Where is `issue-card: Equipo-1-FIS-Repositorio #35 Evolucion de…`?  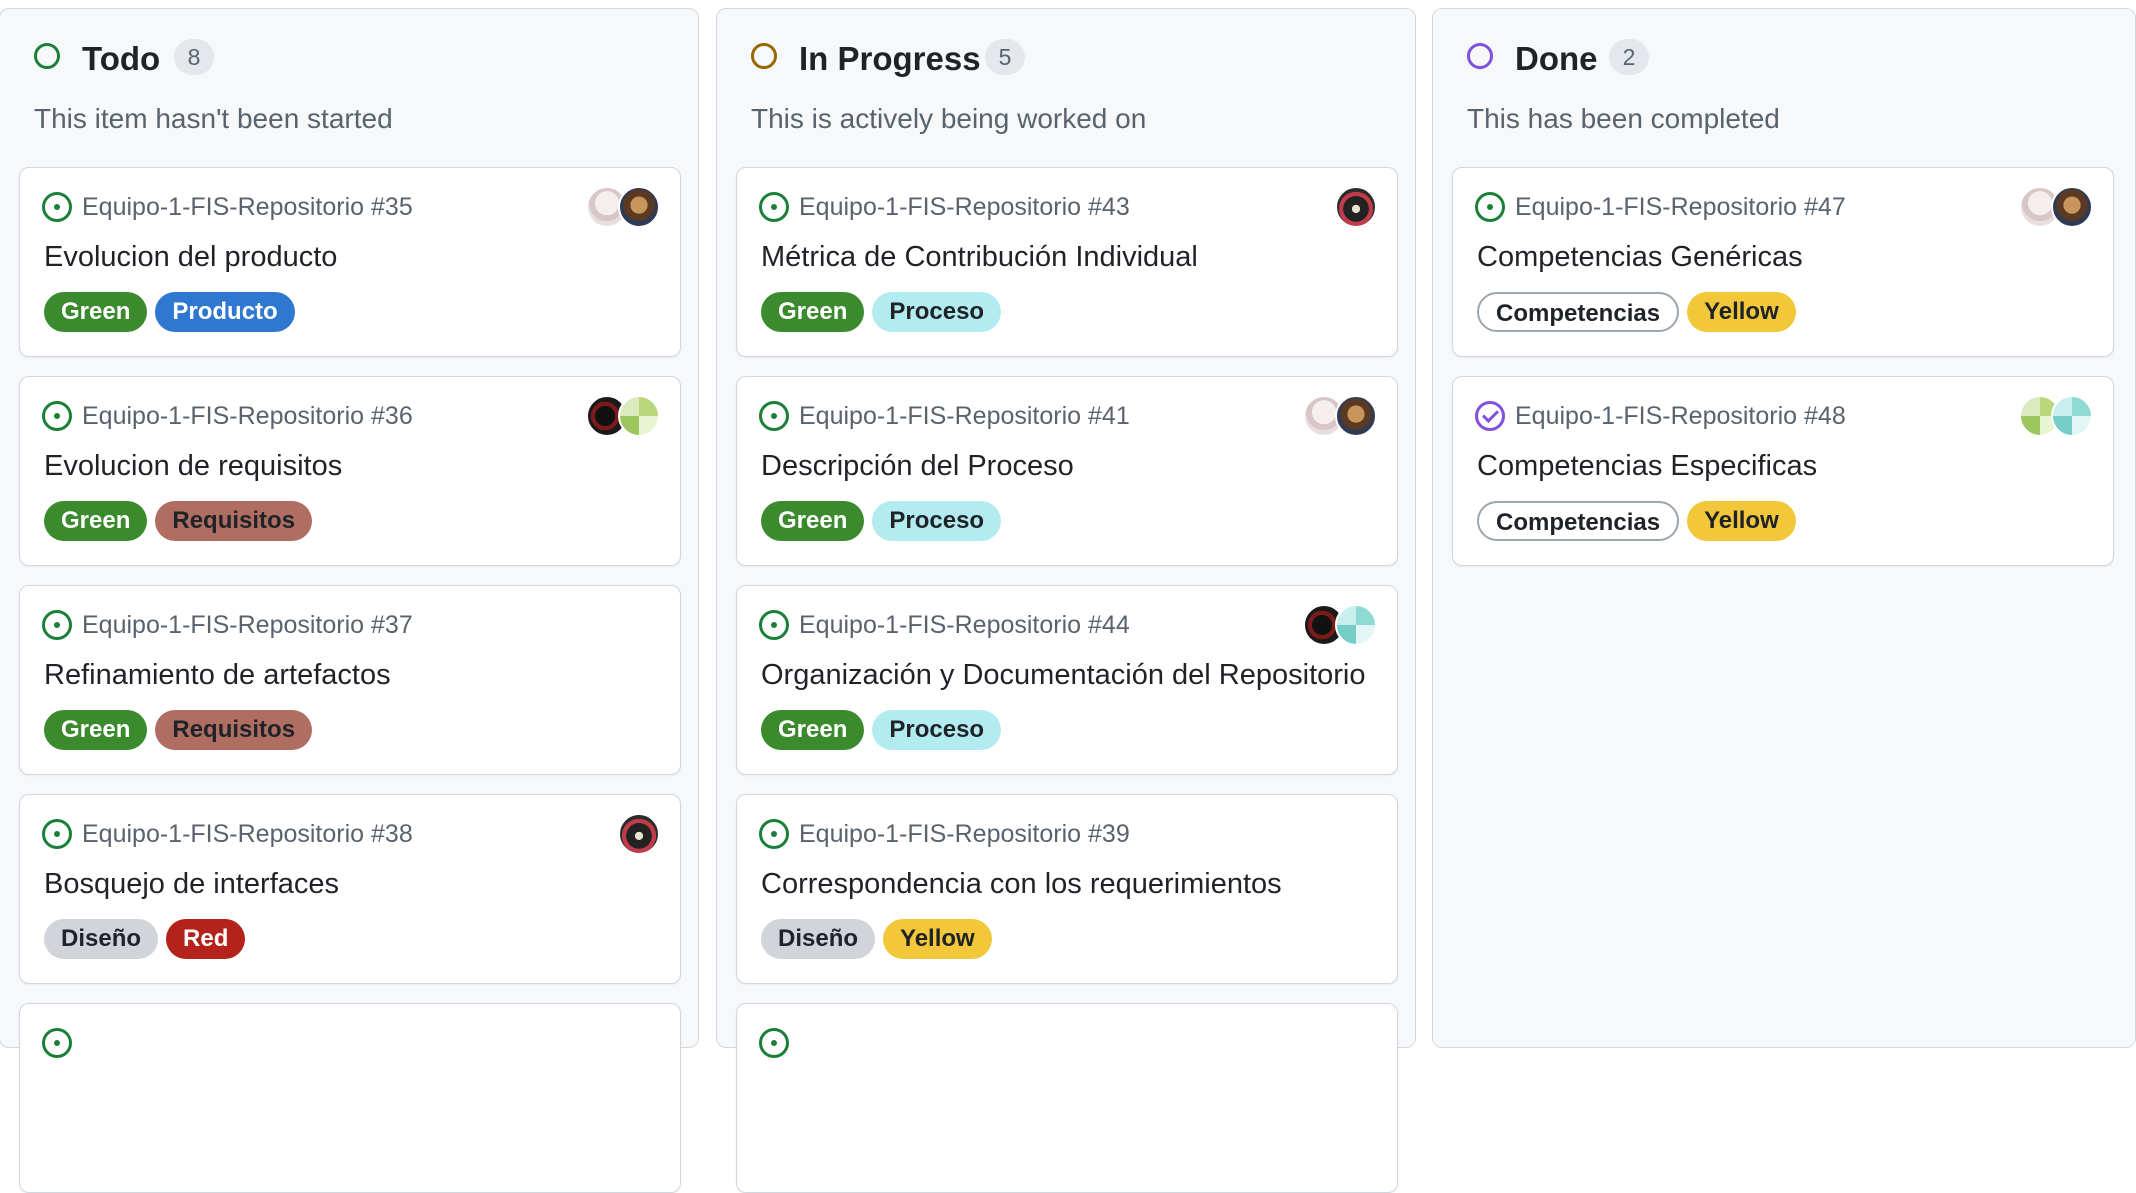
issue-card: Equipo-1-FIS-Repositorio #35 Evolucion de… is located at coordinates (350, 262).